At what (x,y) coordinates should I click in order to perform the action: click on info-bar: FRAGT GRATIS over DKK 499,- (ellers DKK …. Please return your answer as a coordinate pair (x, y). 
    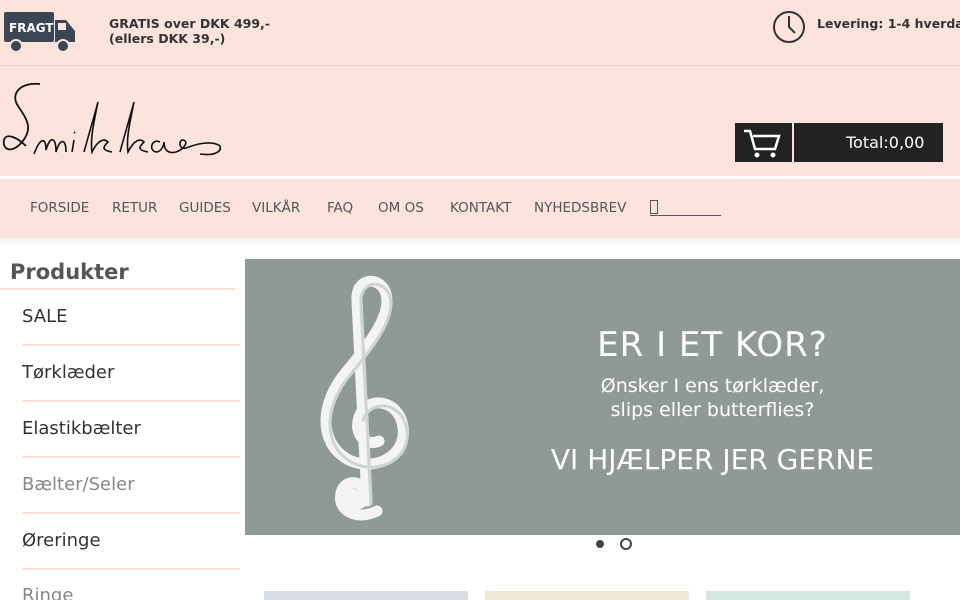
    Looking at the image, I should click on (480, 33).